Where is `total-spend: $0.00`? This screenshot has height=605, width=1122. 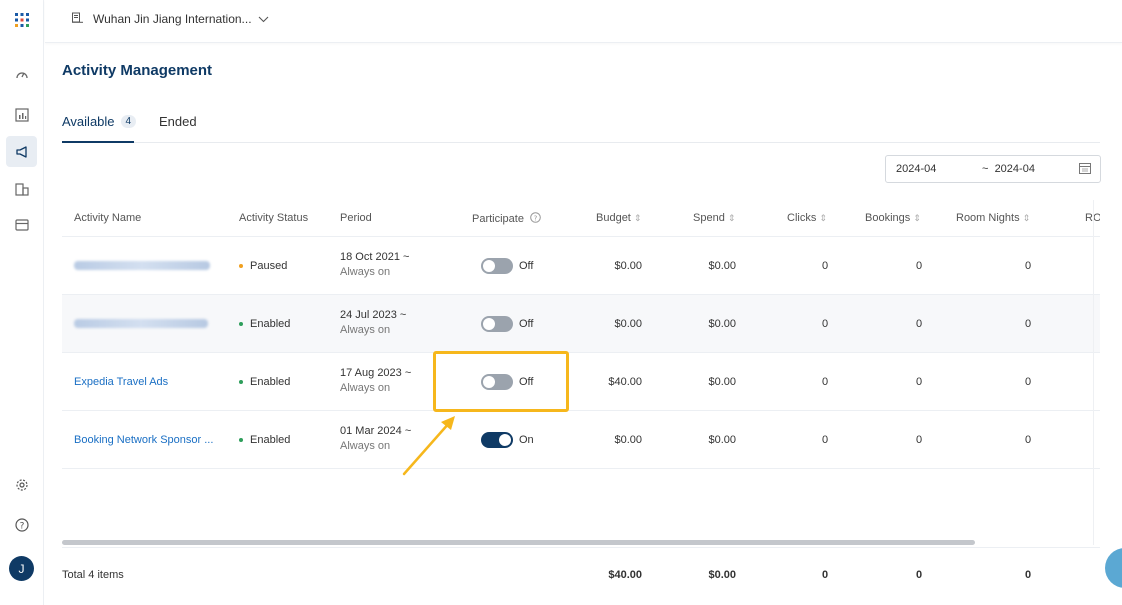 total-spend: $0.00 is located at coordinates (722, 575).